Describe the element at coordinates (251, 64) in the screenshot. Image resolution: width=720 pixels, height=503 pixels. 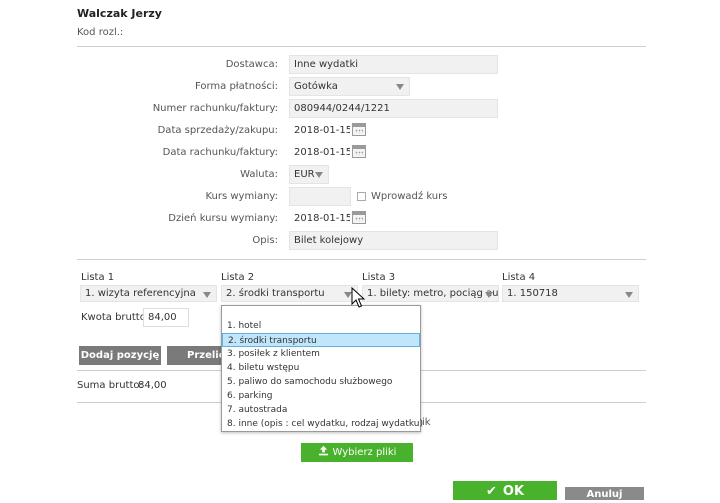
I see `supplier-label: Dostawca:` at that location.